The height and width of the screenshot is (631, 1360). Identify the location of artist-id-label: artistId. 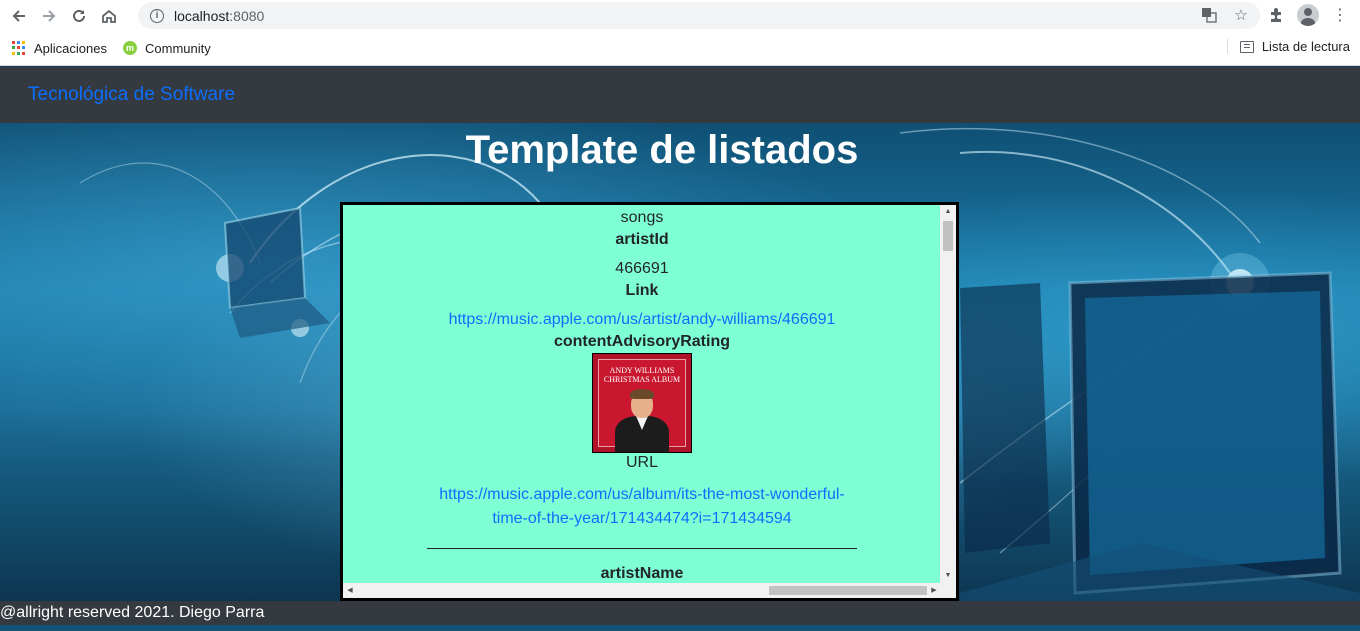
(642, 239).